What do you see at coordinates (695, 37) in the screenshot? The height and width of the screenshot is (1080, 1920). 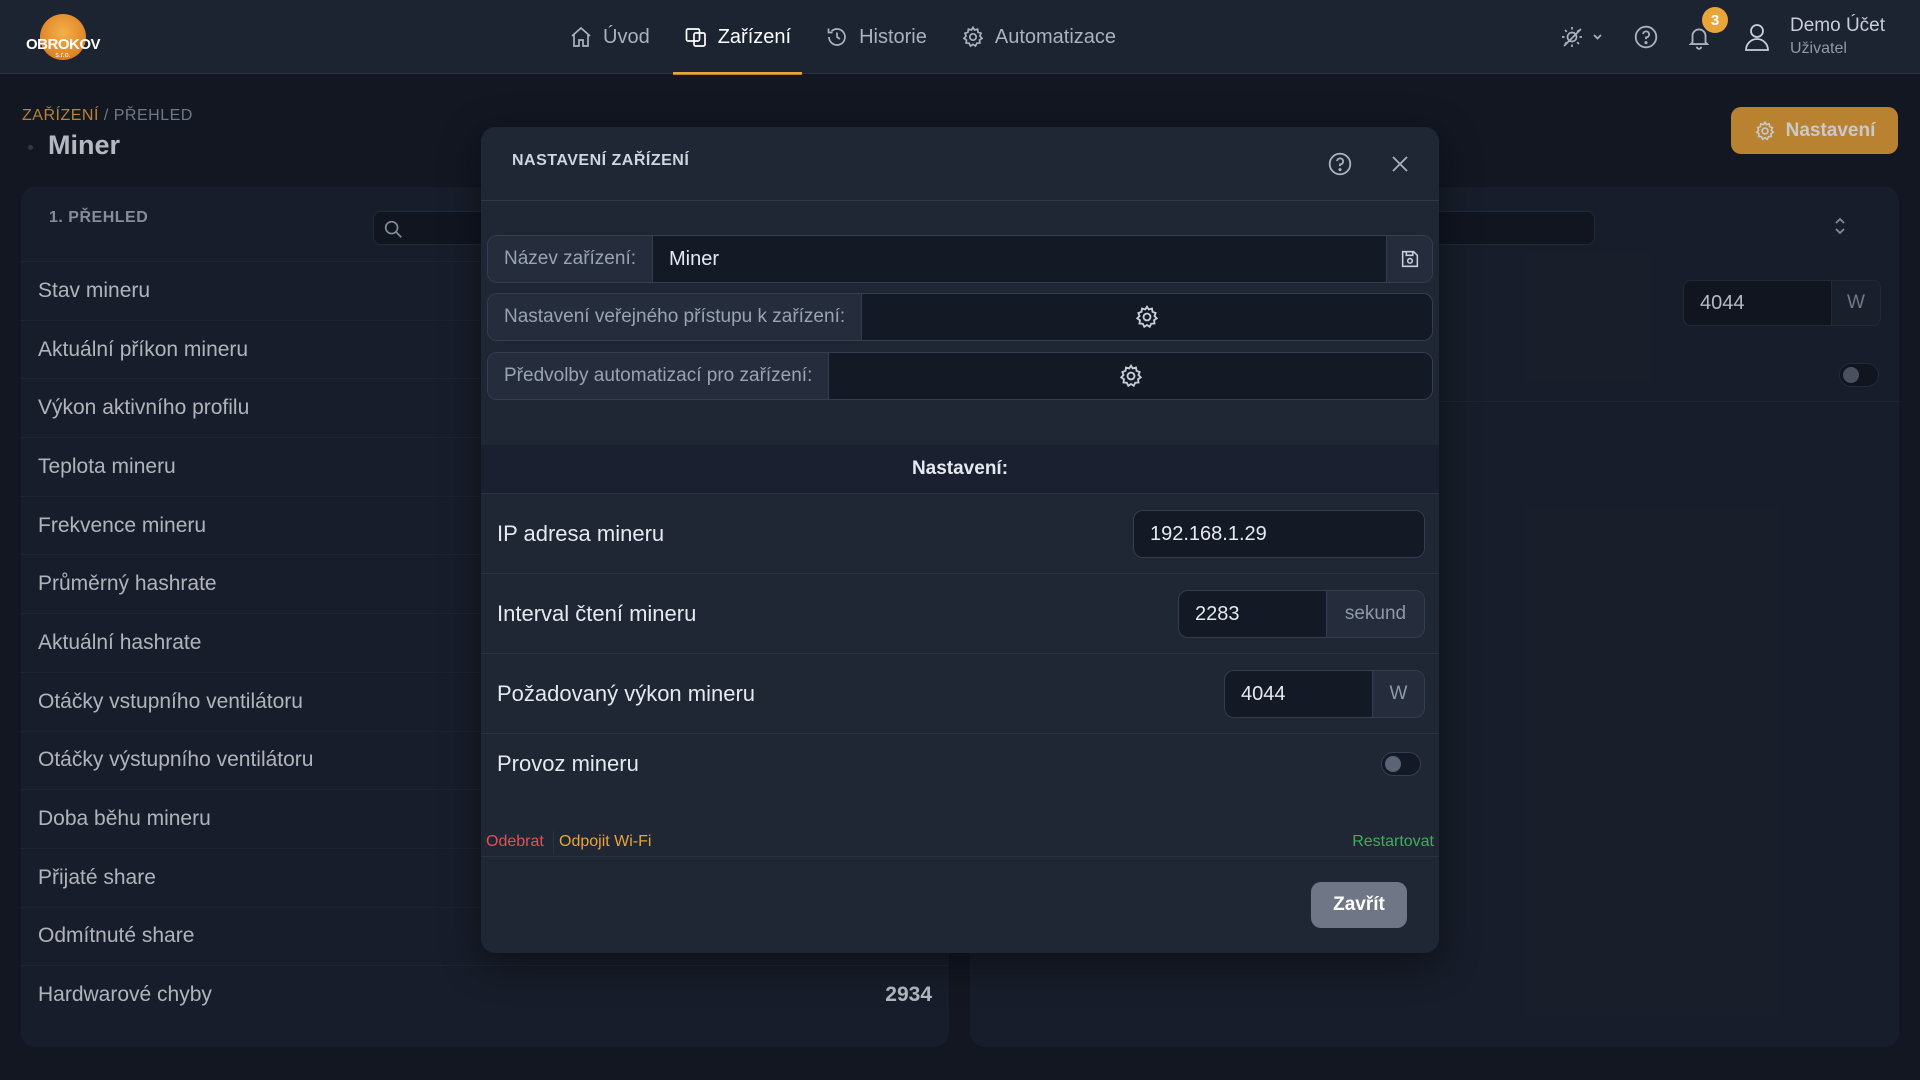 I see `devices-icon` at bounding box center [695, 37].